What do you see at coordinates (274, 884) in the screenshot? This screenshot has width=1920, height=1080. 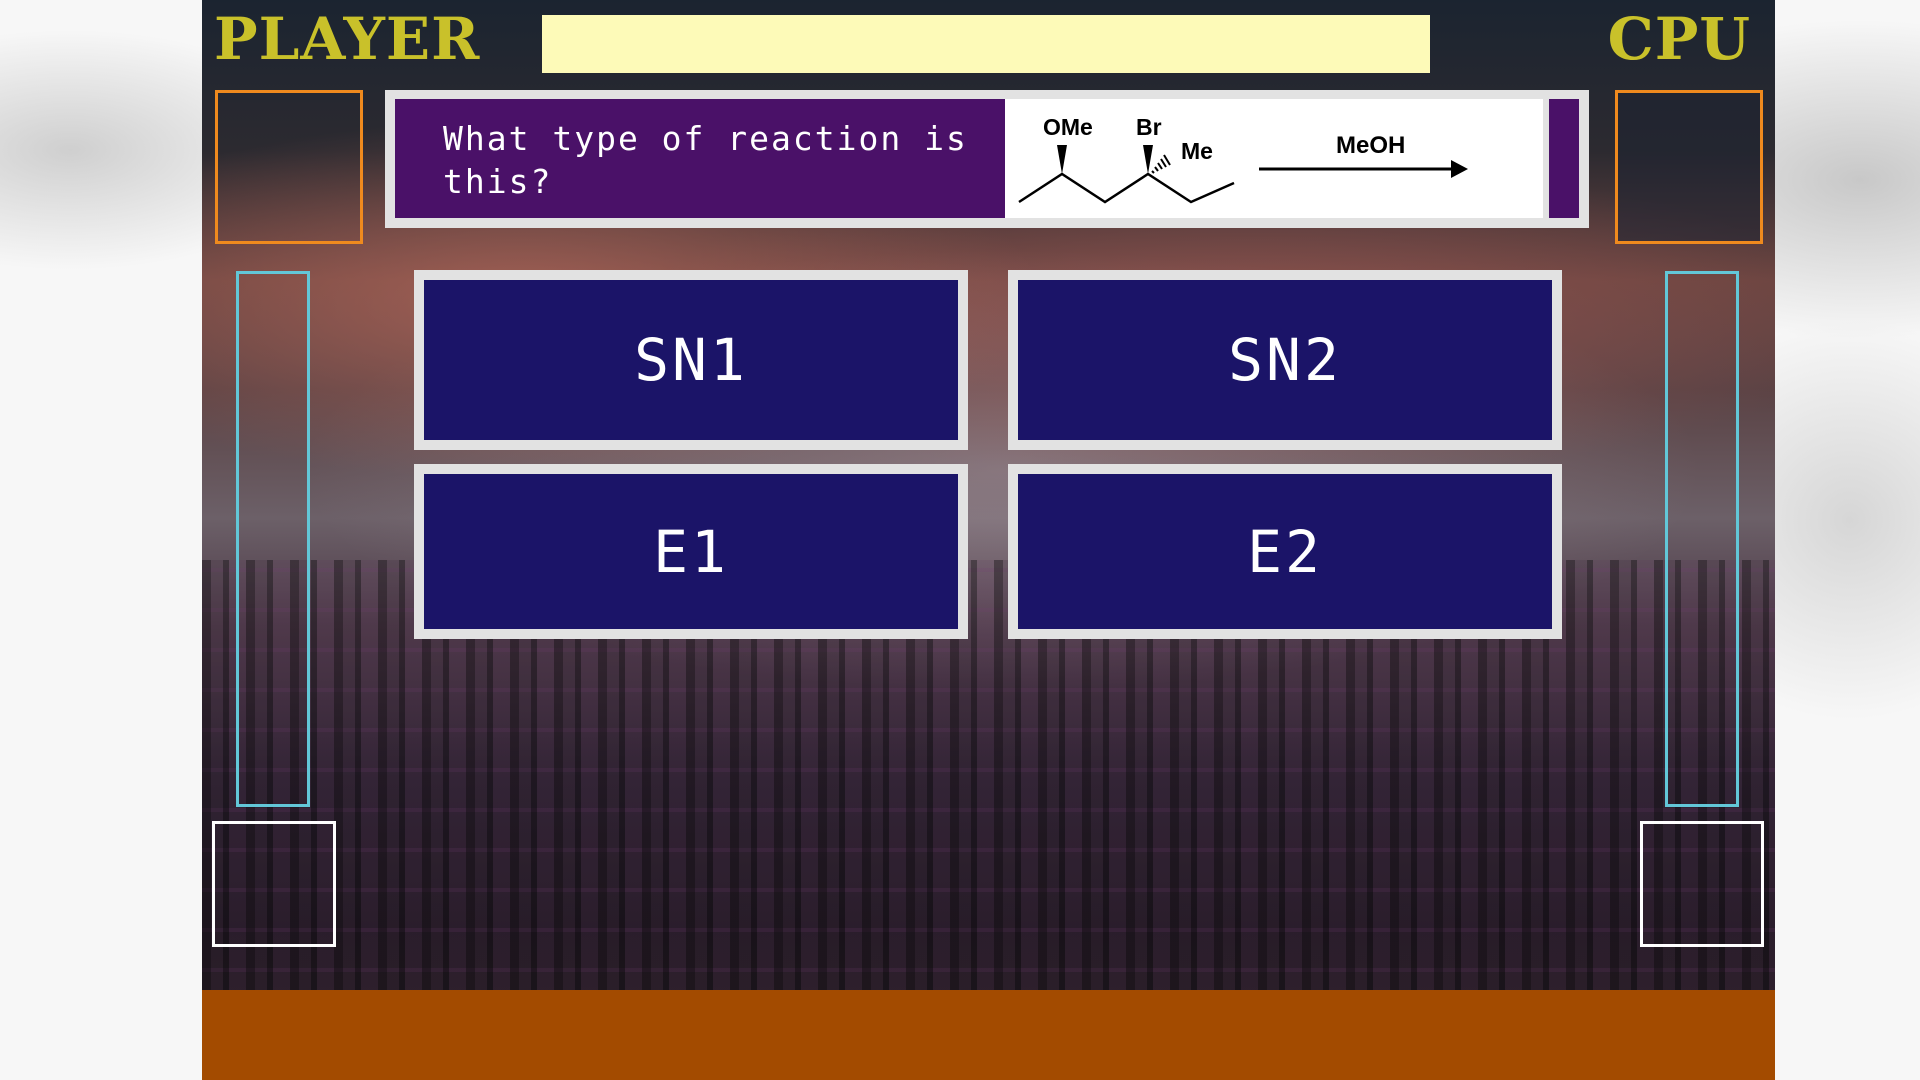 I see `player-item-slot` at bounding box center [274, 884].